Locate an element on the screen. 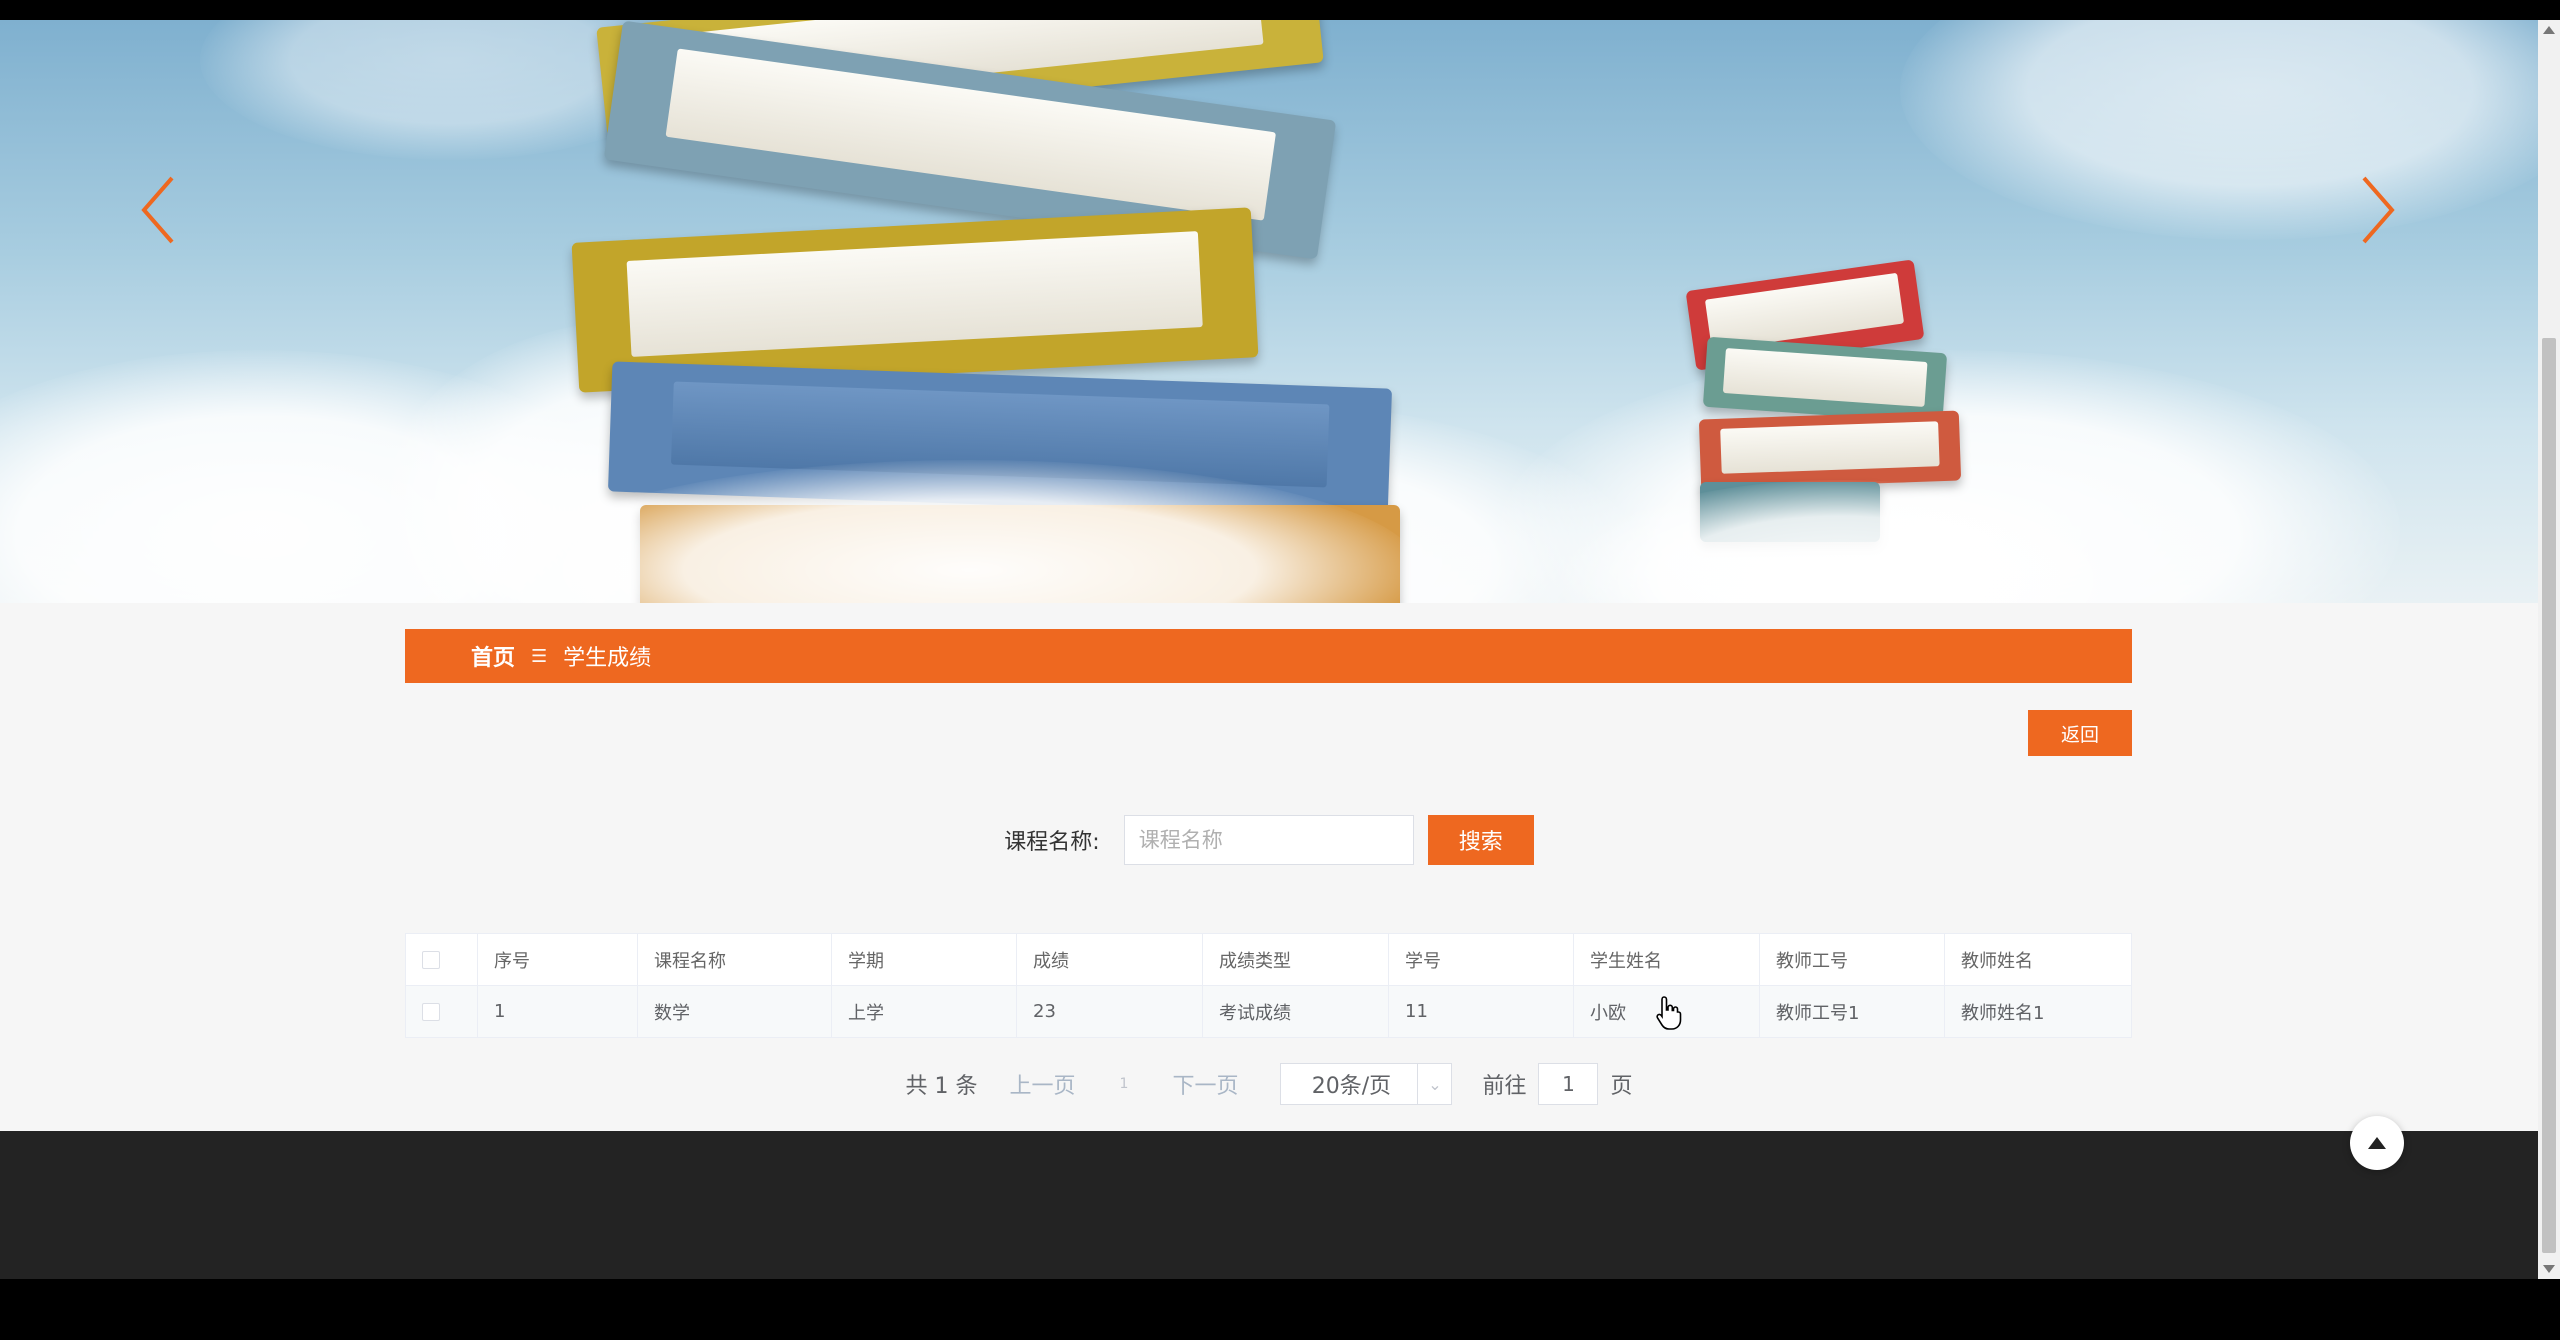 Image resolution: width=2560 pixels, height=1340 pixels. search-button: 搜索 is located at coordinates (1480, 840).